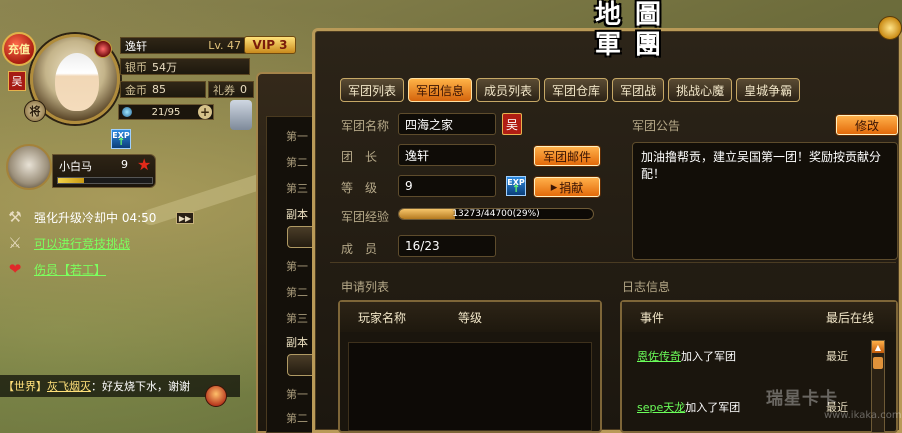 Image resolution: width=902 pixels, height=433 pixels. I want to click on log-player-name: sepe天龙, so click(661, 407).